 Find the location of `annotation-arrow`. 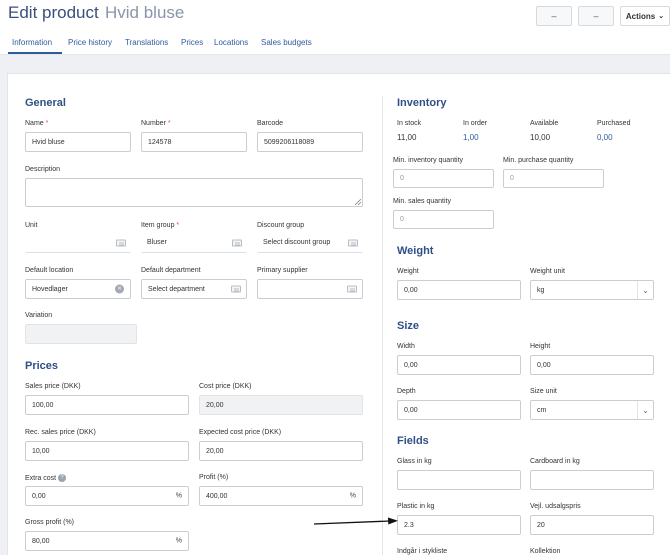

annotation-arrow is located at coordinates (355, 521).